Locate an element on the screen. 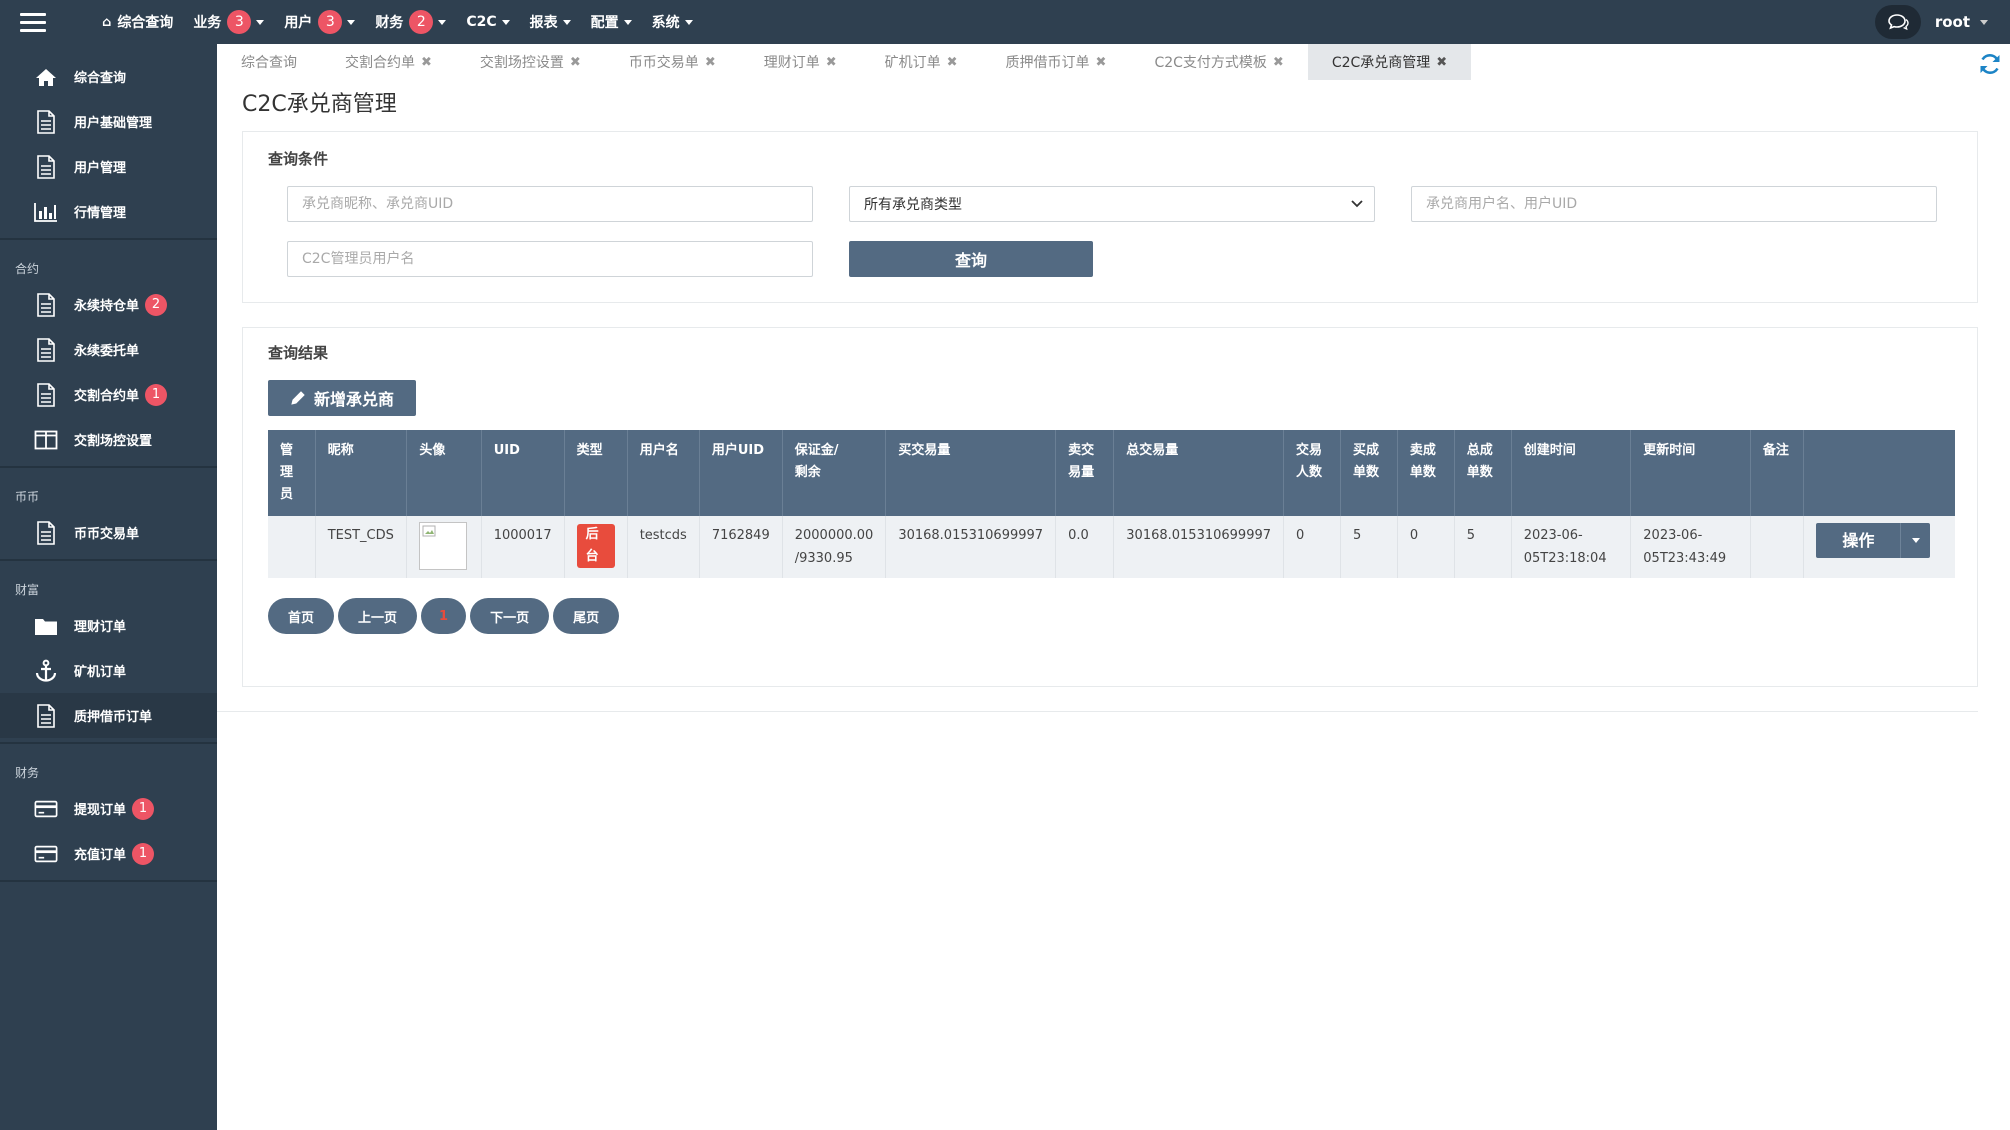  tab-wealth-orders: 理财订单 ✖ is located at coordinates (800, 62).